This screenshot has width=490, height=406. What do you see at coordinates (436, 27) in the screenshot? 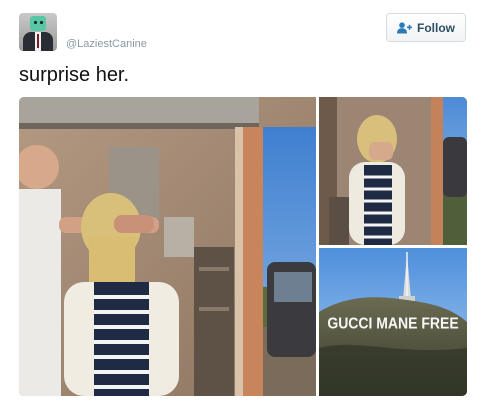
I see `follow-label: Follow` at bounding box center [436, 27].